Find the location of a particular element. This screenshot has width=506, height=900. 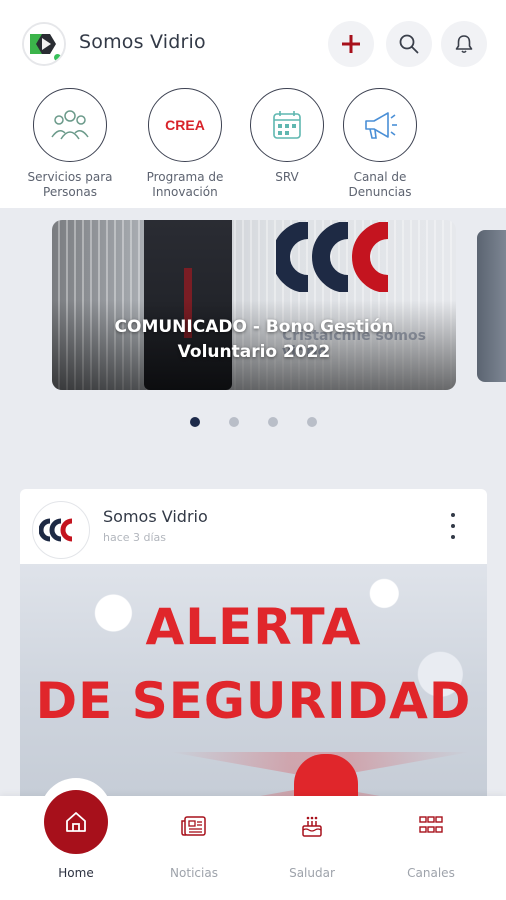

app-header: Somos Vidrio is located at coordinates (253, 44).